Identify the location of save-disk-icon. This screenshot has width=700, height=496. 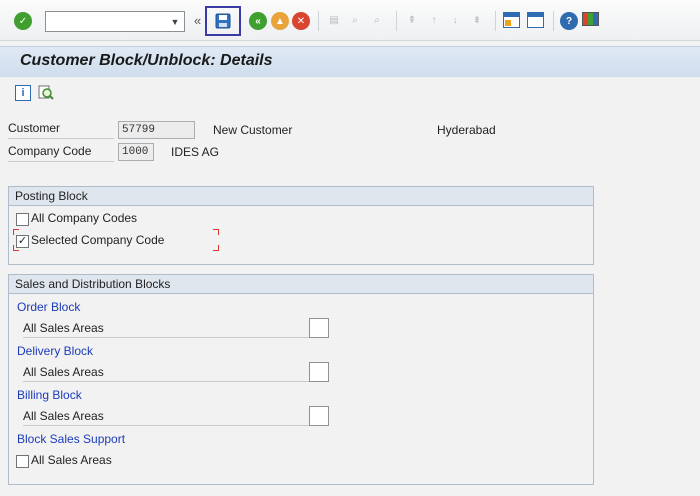
(223, 21).